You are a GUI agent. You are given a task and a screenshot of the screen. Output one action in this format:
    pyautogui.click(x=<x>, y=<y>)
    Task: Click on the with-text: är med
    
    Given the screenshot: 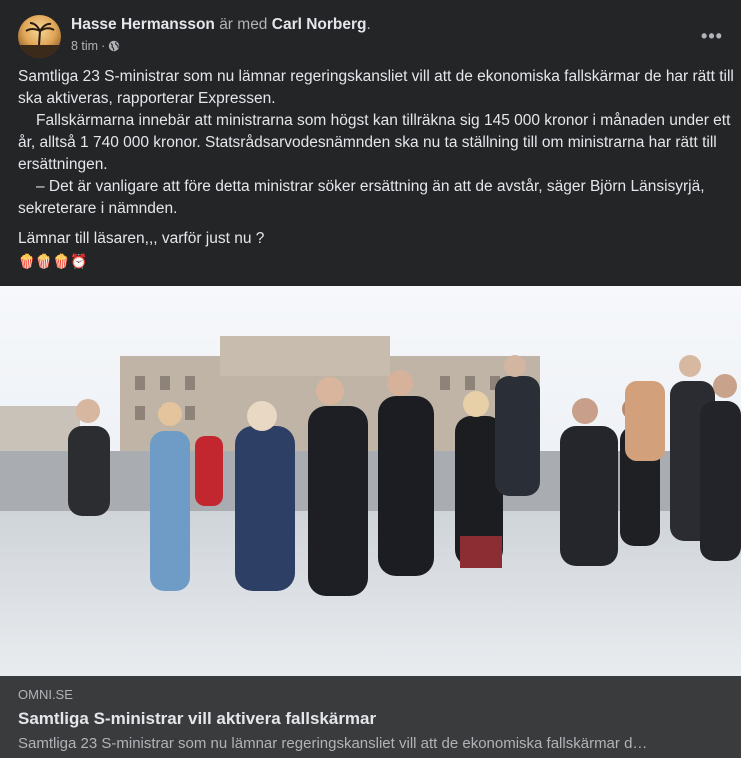 What is the action you would take?
    pyautogui.click(x=243, y=24)
    